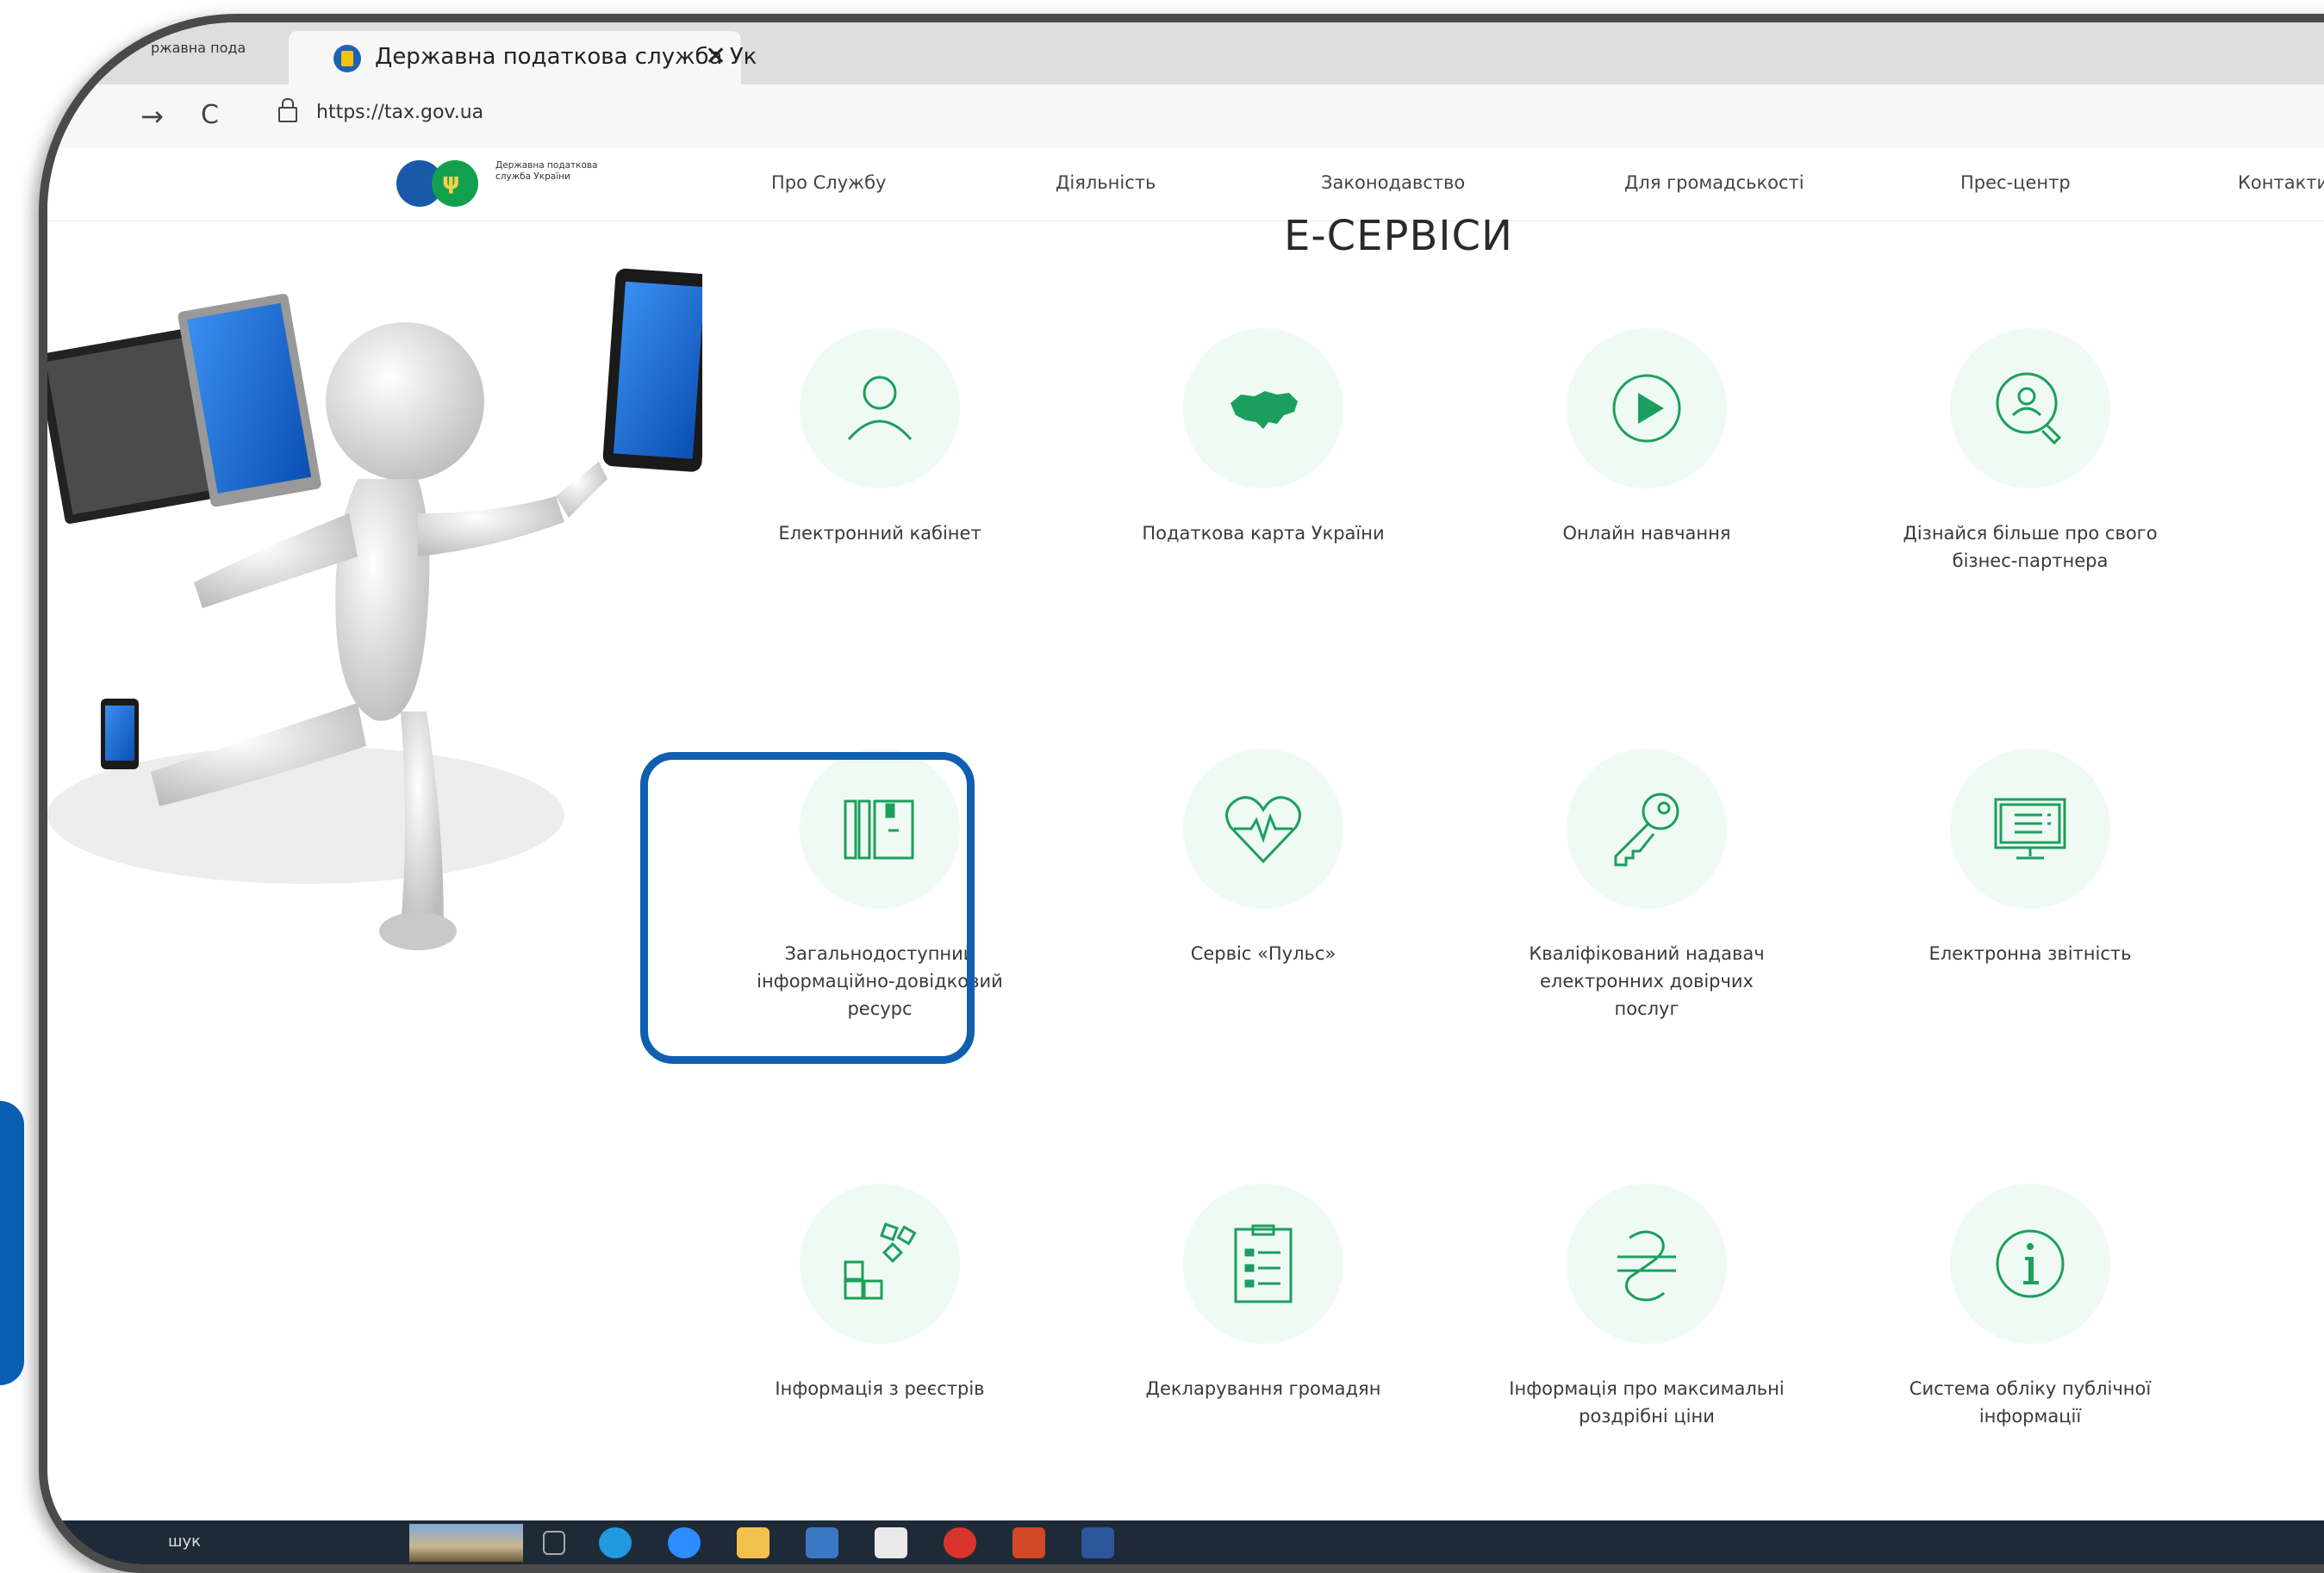 This screenshot has height=1573, width=2324. I want to click on powerpoint-icon, so click(1028, 1542).